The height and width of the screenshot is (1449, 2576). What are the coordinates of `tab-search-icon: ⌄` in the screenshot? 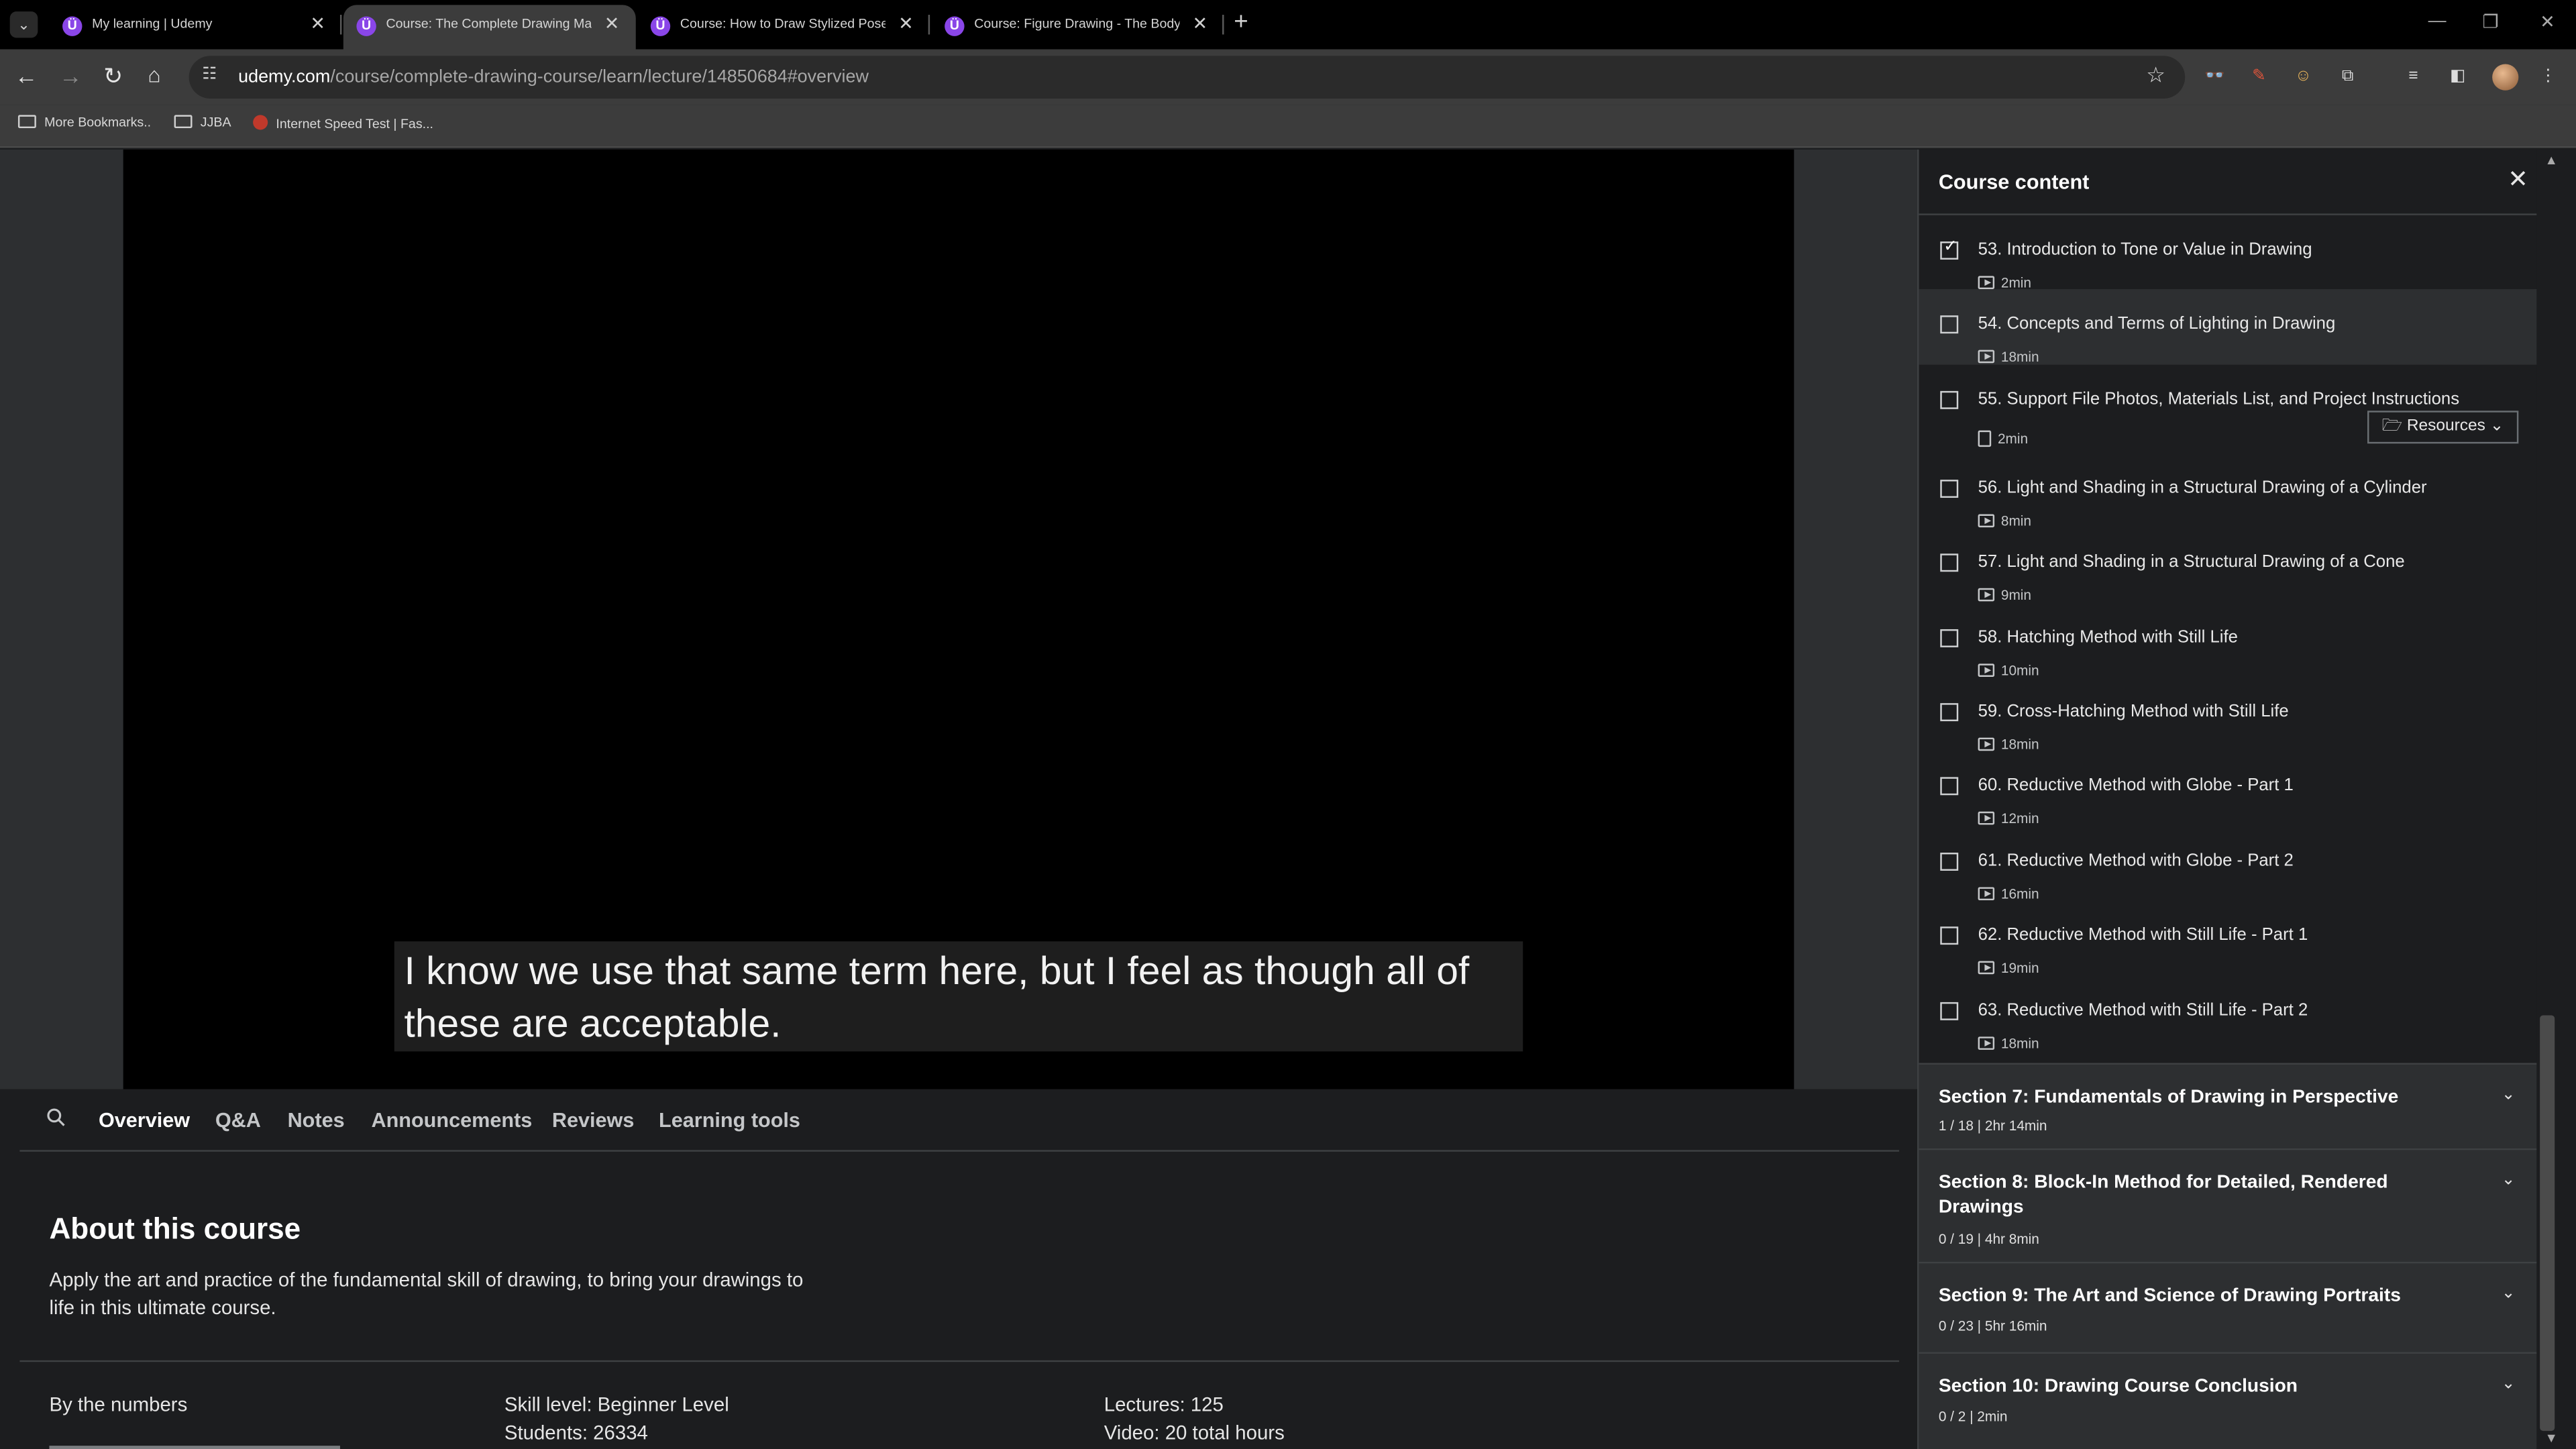 It's located at (23, 24).